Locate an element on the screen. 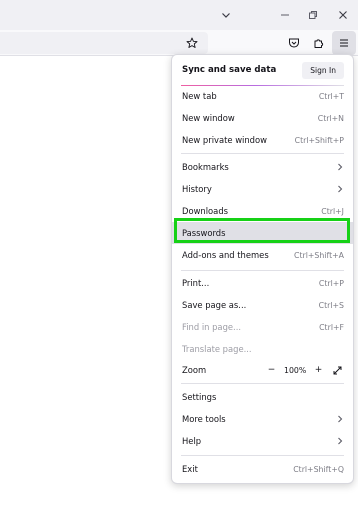 The image size is (358, 512). menu-item-label: Exit is located at coordinates (190, 469).